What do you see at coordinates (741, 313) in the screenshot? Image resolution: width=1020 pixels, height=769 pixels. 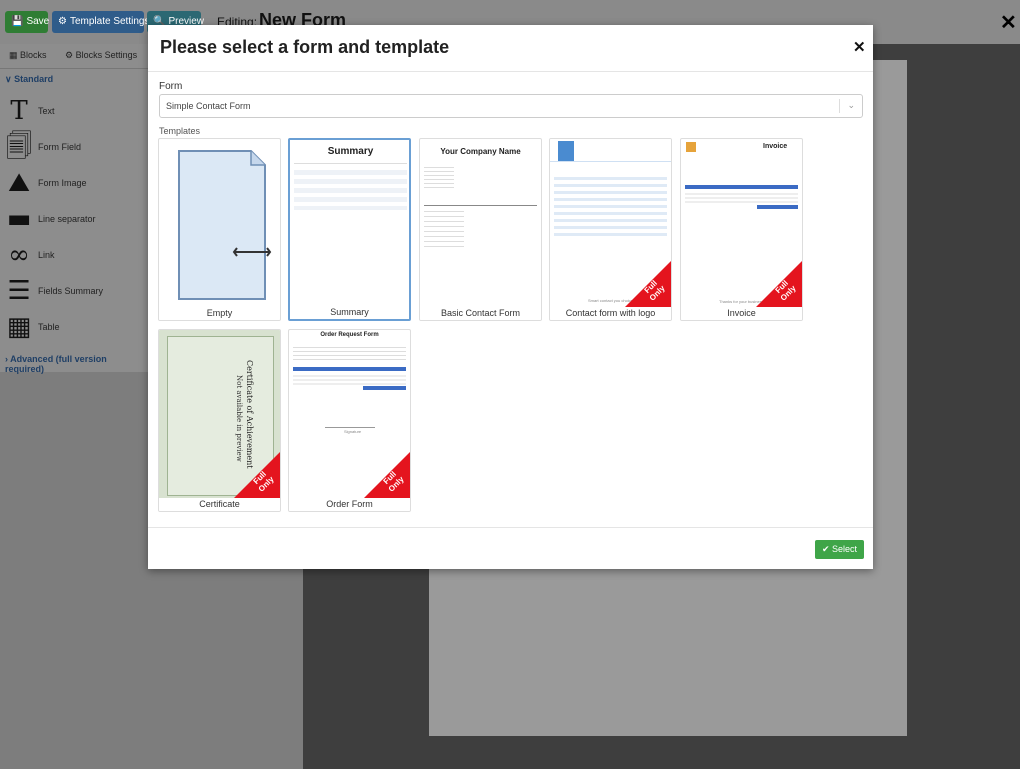 I see `template-caption: Invoice` at bounding box center [741, 313].